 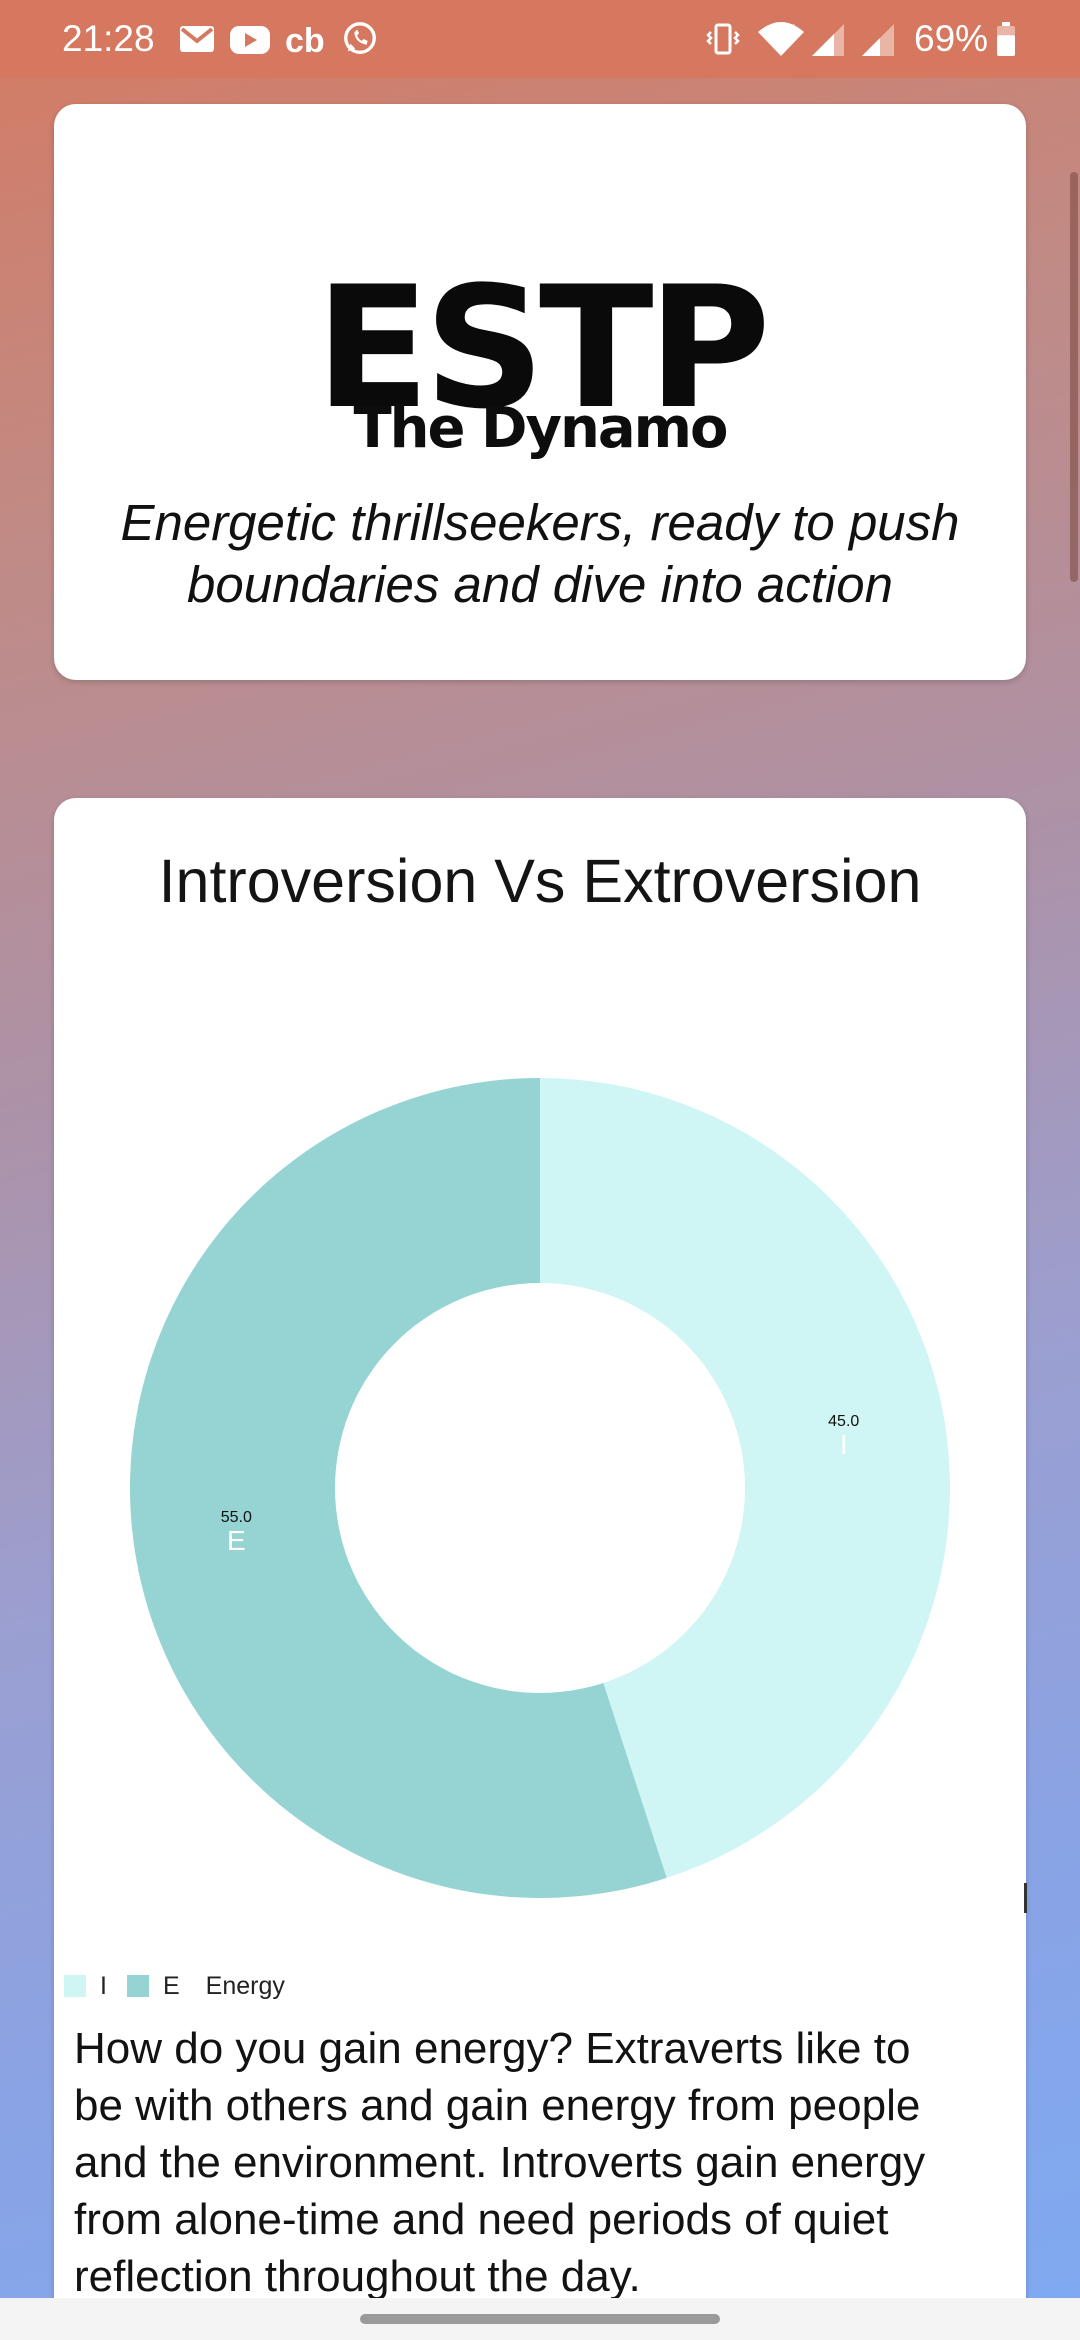 I want to click on scrollbar-thumb, so click(x=1074, y=377).